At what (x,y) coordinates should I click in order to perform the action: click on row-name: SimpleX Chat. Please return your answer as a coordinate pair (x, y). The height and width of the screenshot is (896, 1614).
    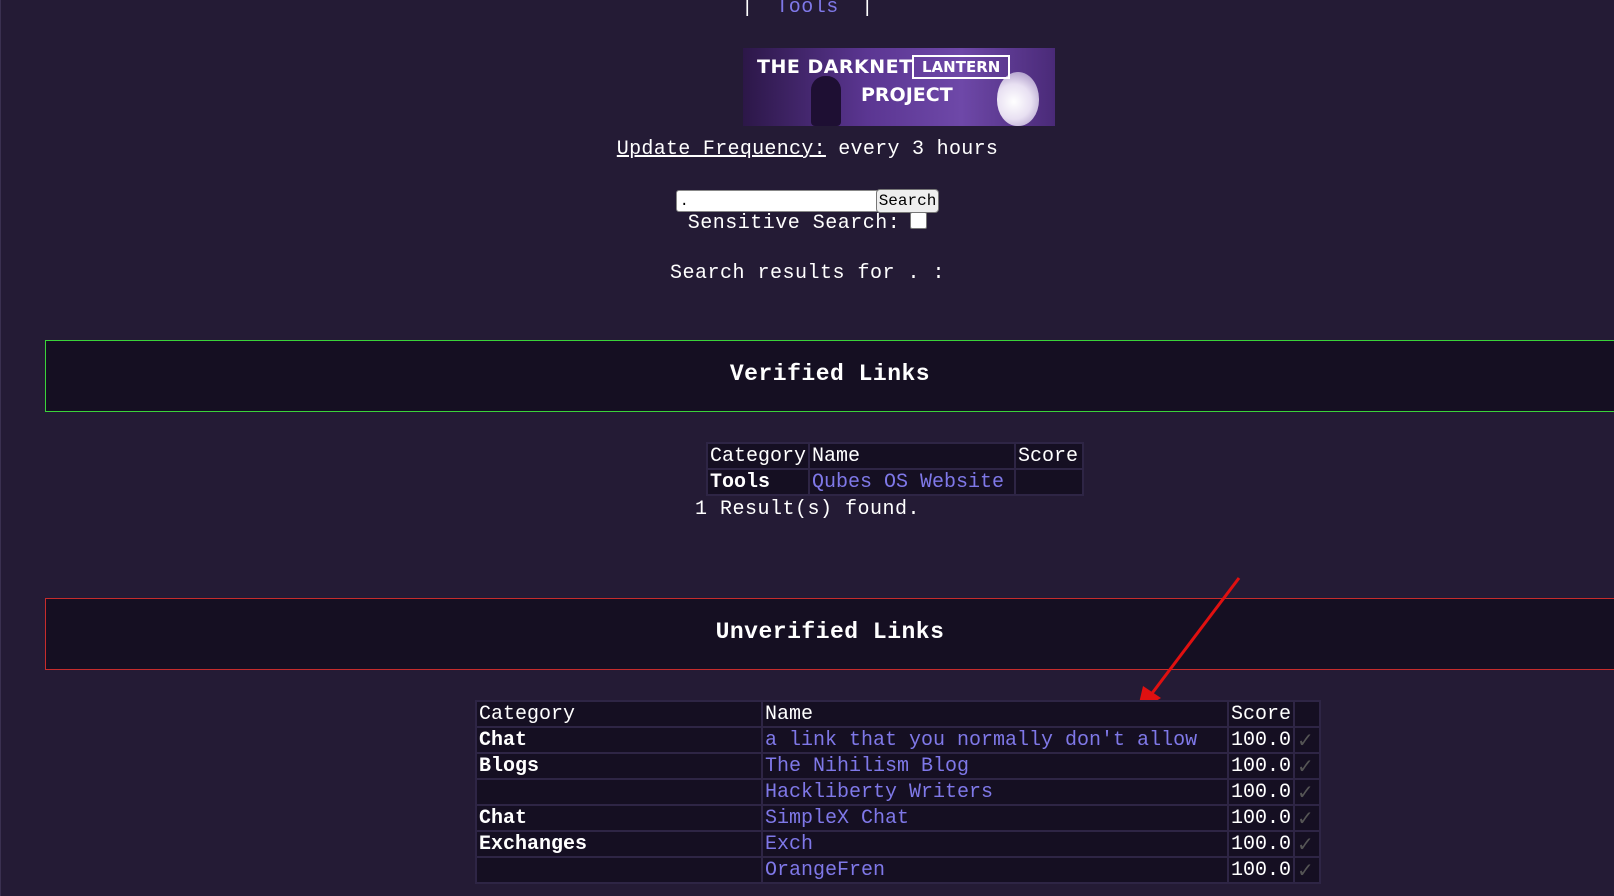
    Looking at the image, I should click on (995, 818).